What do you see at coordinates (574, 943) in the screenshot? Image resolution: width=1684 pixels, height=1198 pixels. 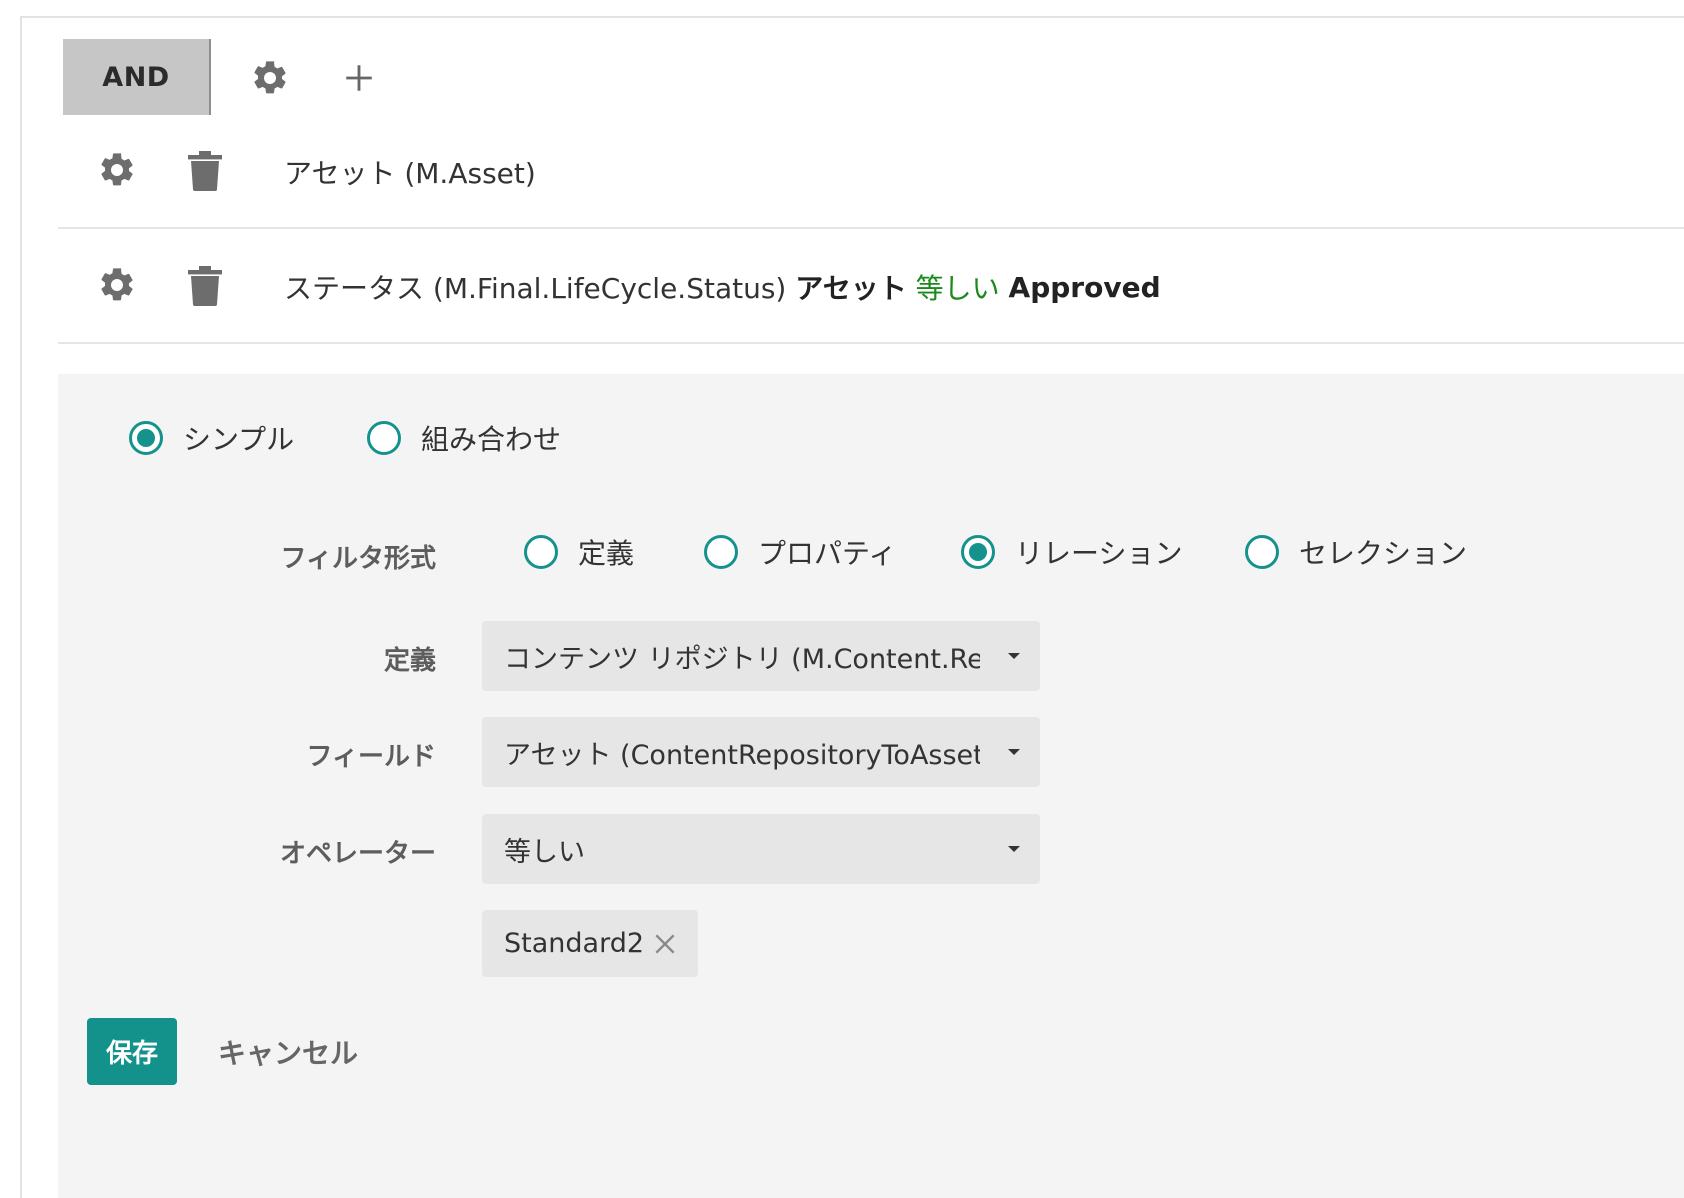 I see `chip-label: Standard2` at bounding box center [574, 943].